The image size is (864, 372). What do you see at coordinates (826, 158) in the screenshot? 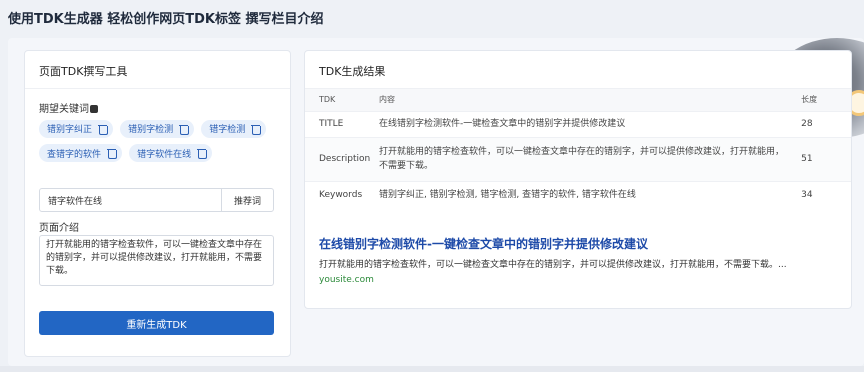
I see `row-length: 51` at bounding box center [826, 158].